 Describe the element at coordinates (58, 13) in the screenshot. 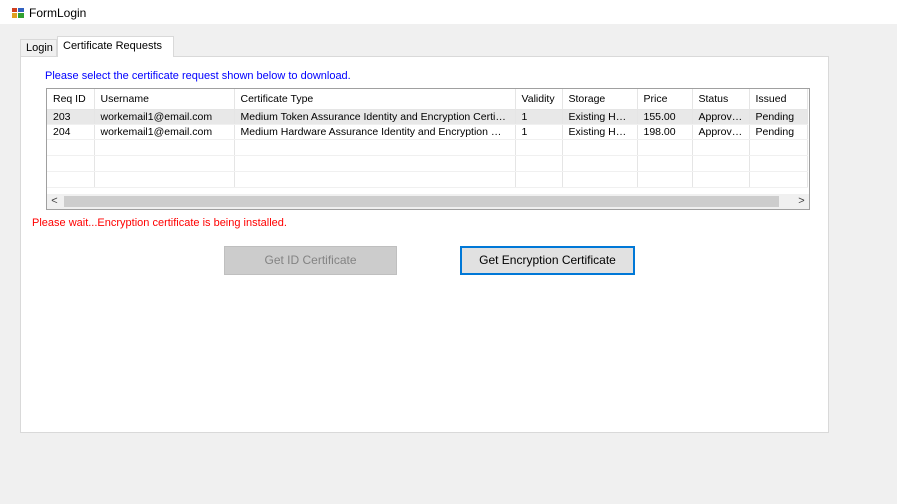

I see `window-title: FormLogin` at that location.